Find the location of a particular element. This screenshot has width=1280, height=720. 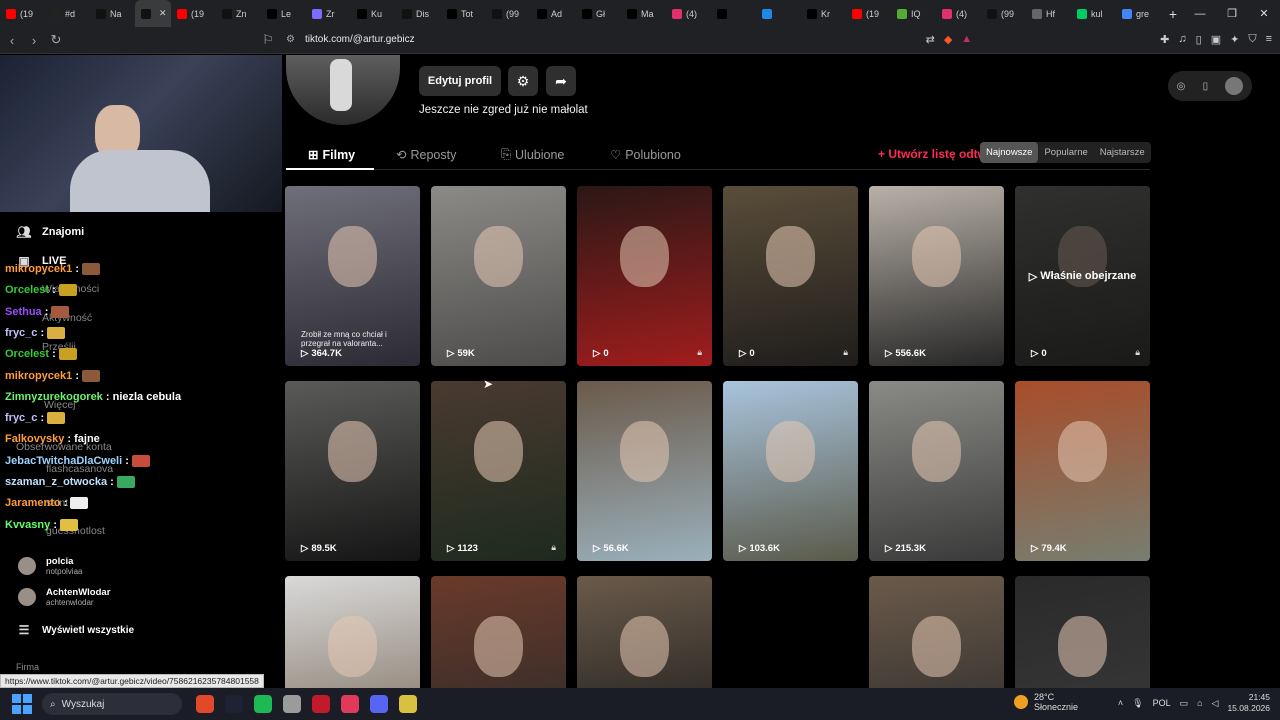

extensions-icon: ✚ is located at coordinates (1164, 39).